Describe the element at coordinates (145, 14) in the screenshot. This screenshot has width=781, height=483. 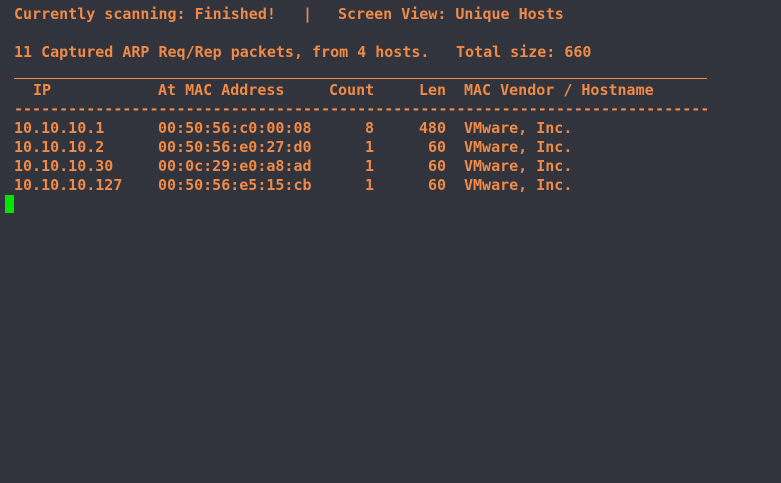
I see `scan-status: Currently scanning: Finished!` at that location.